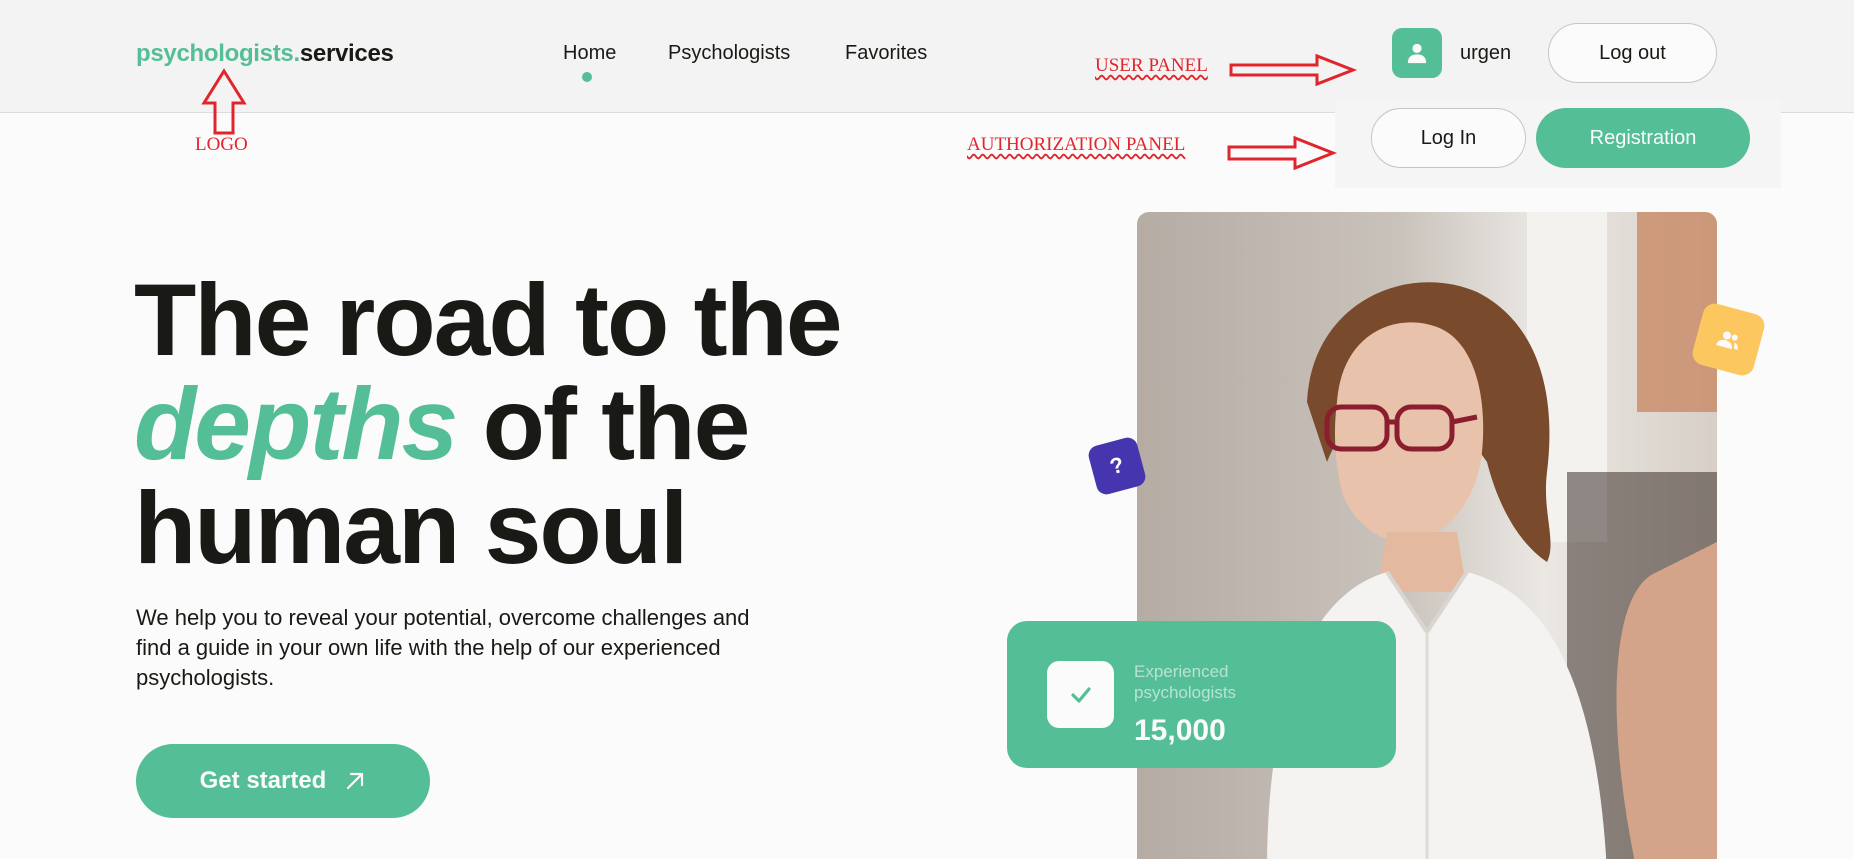 The height and width of the screenshot is (859, 1854). What do you see at coordinates (1486, 53) in the screenshot?
I see `user-name: urgen` at bounding box center [1486, 53].